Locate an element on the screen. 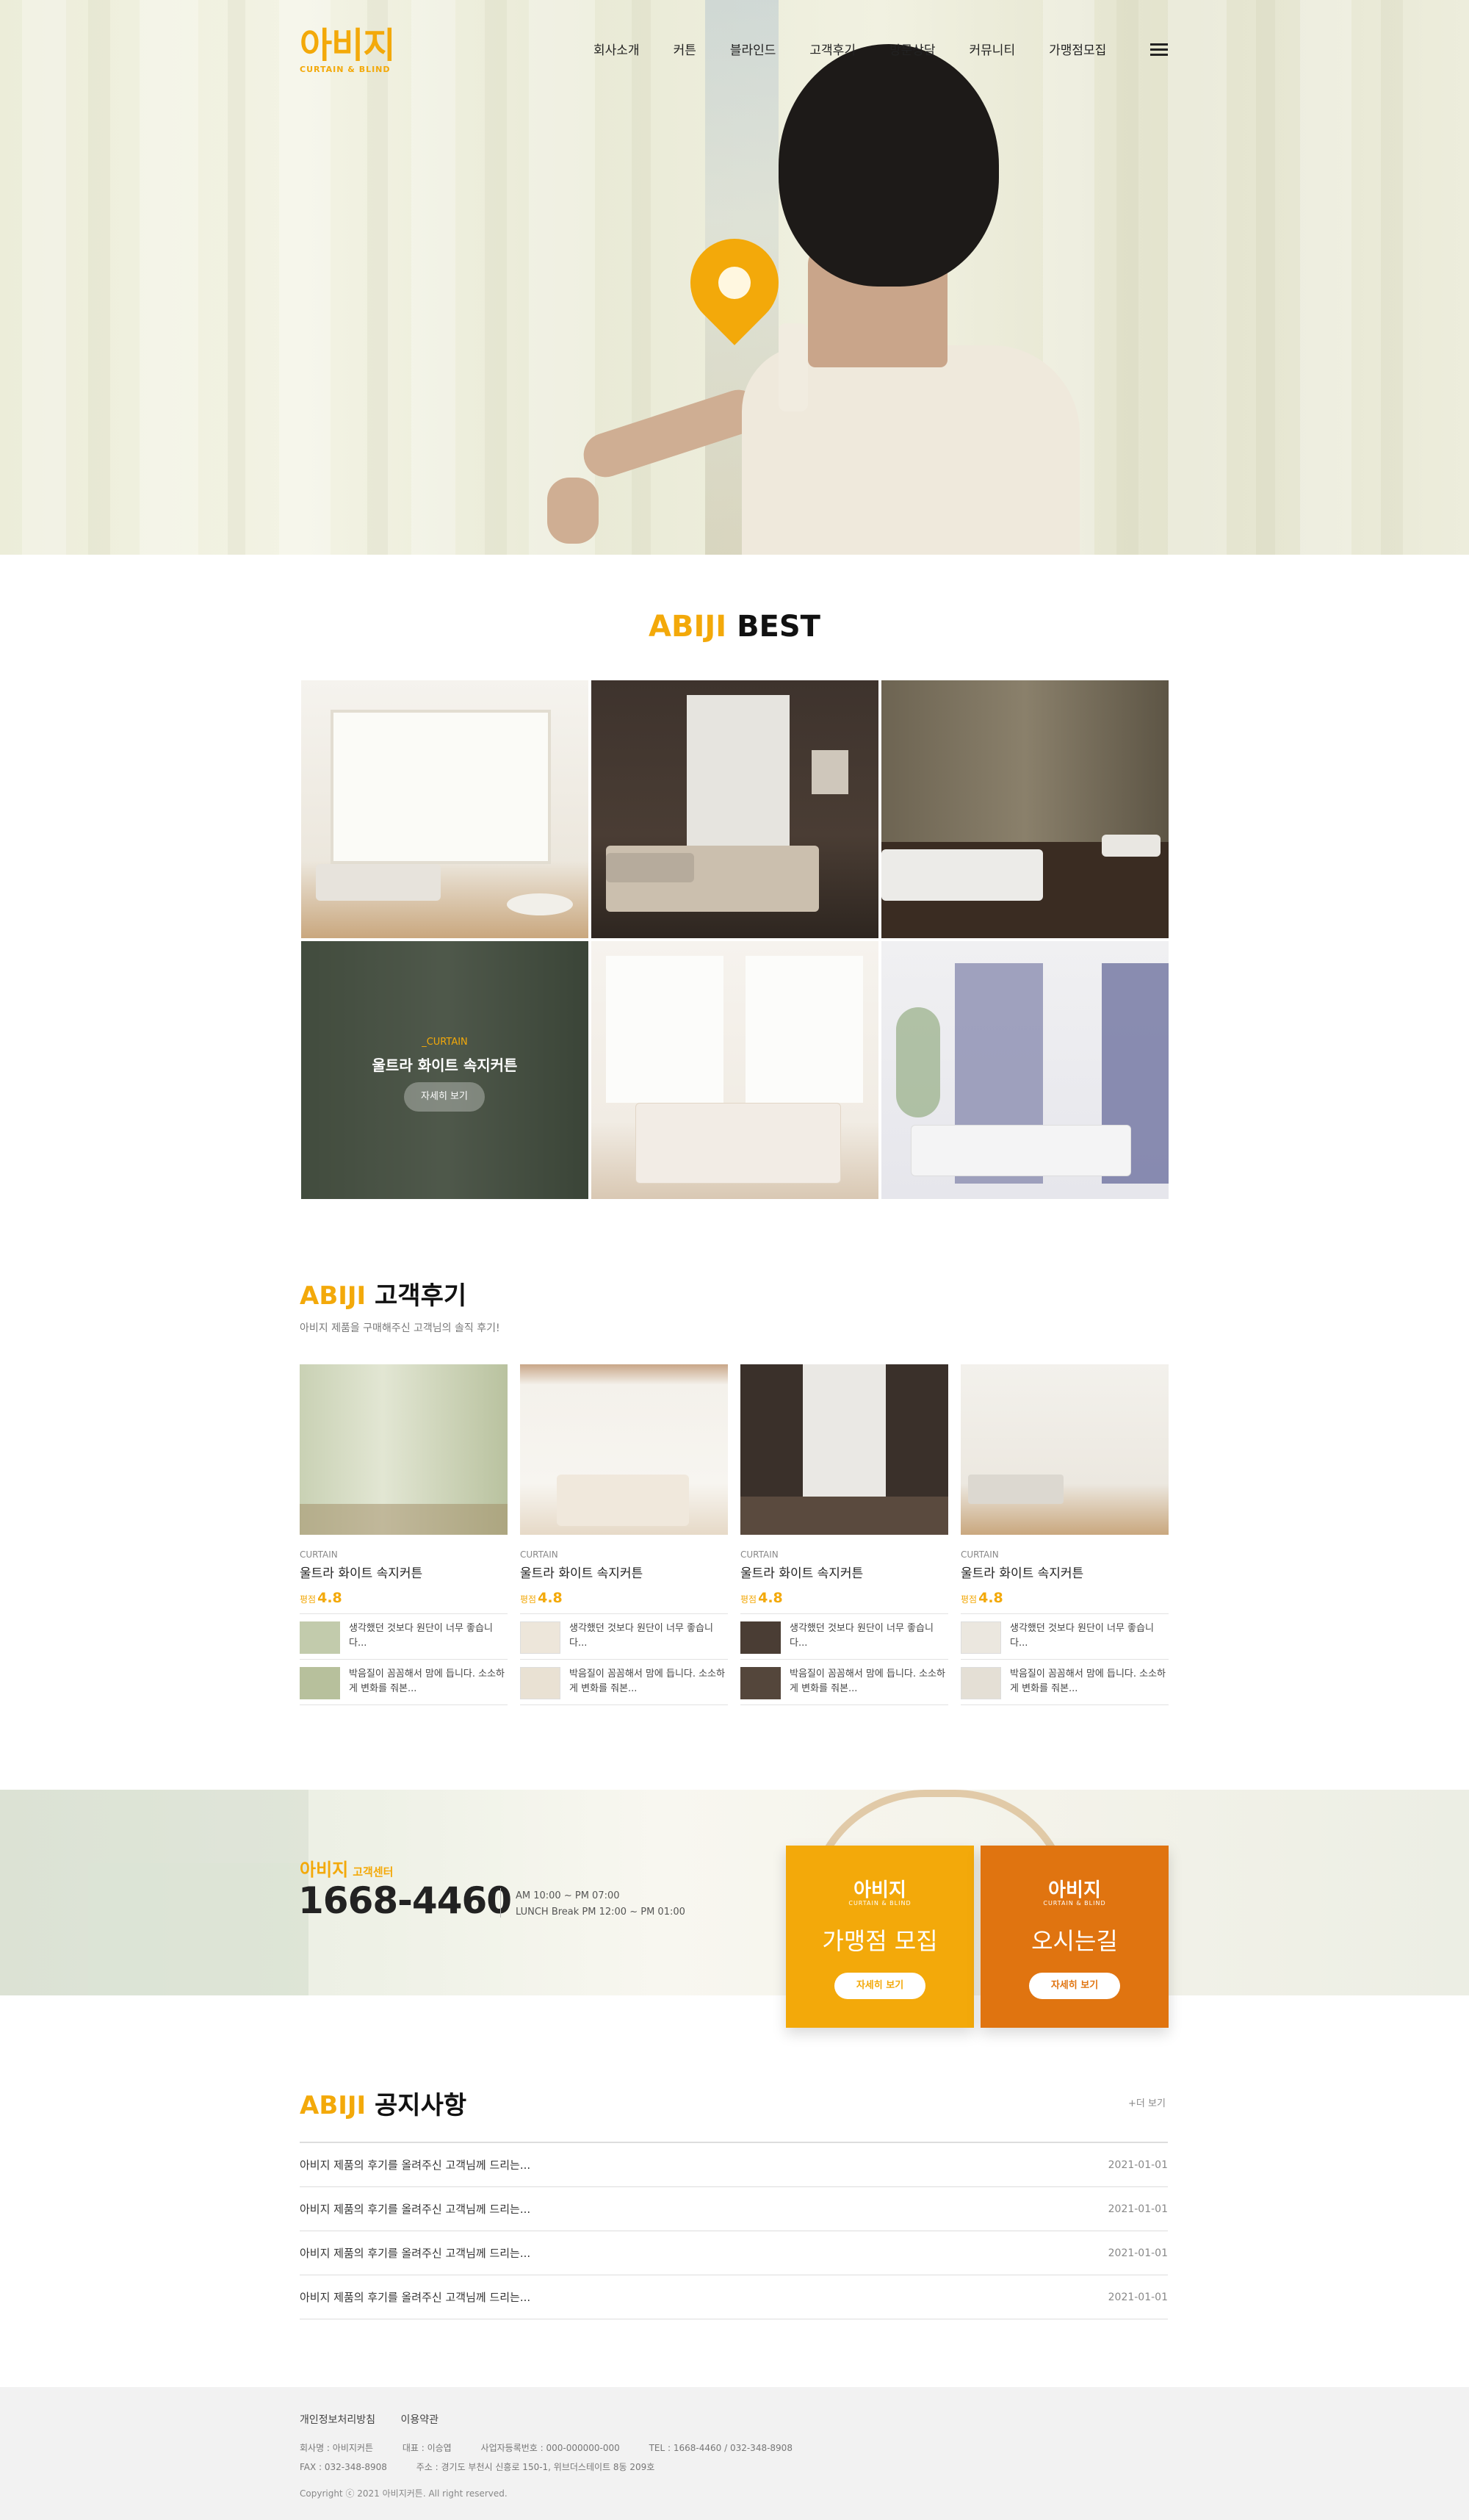 The width and height of the screenshot is (1469, 2520). company-tel: TEL : 1668-4460 / 032-348-8908 is located at coordinates (721, 2448).